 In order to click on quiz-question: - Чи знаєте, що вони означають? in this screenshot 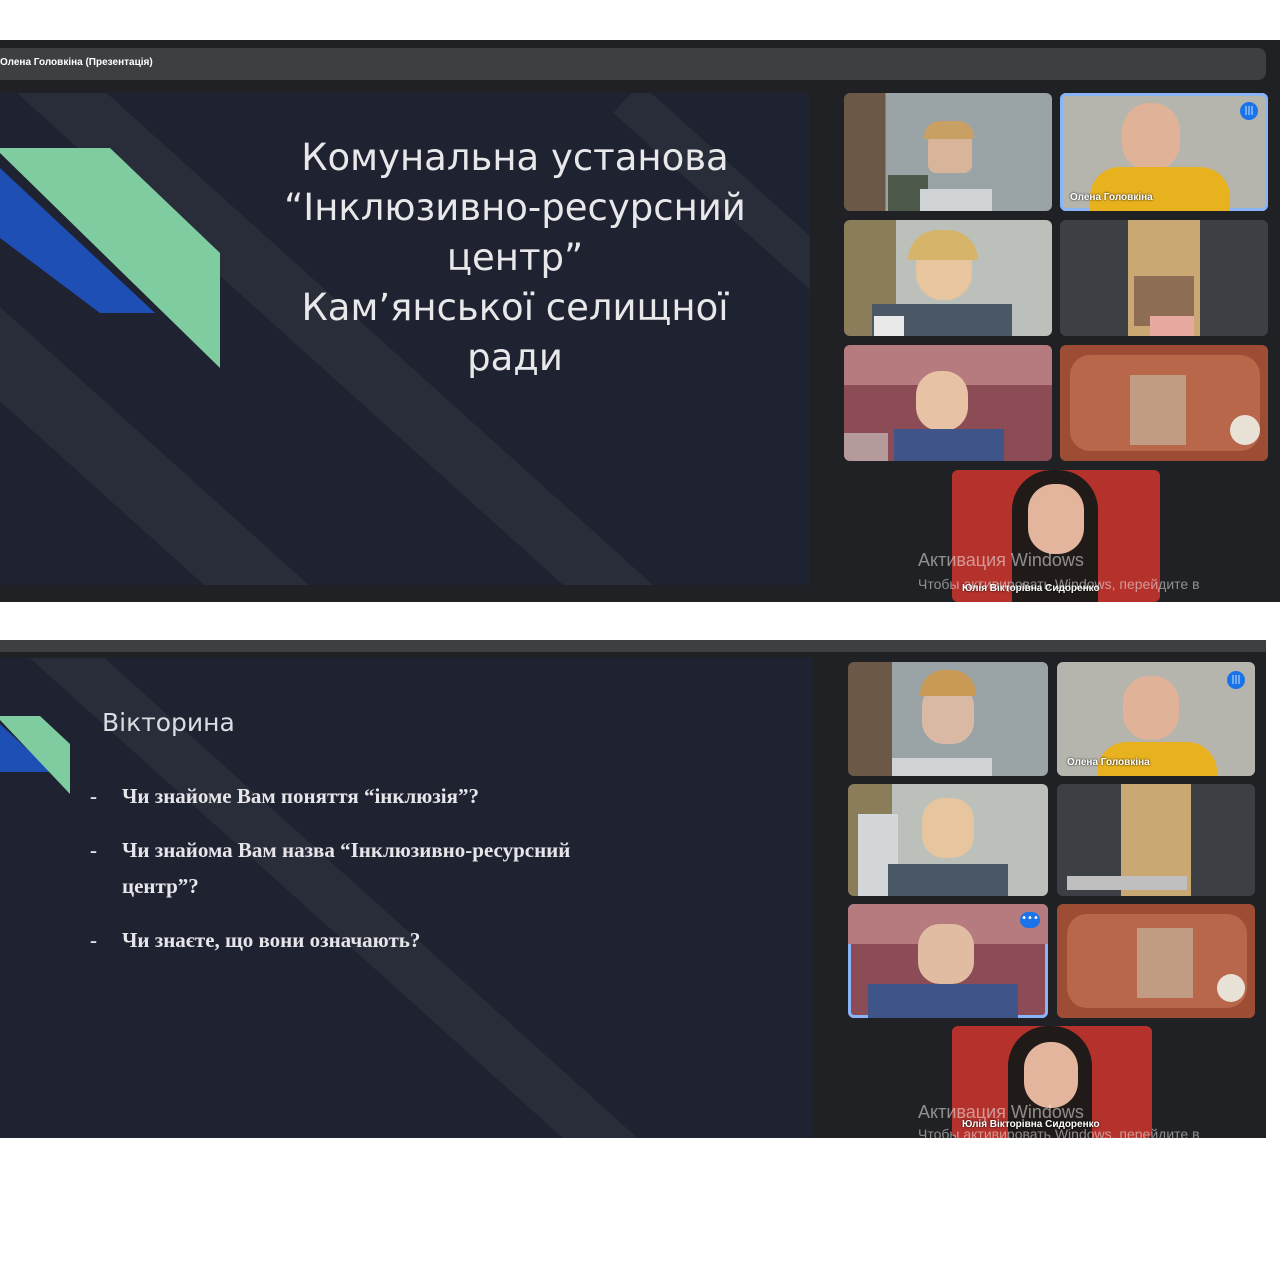, I will do `click(255, 940)`.